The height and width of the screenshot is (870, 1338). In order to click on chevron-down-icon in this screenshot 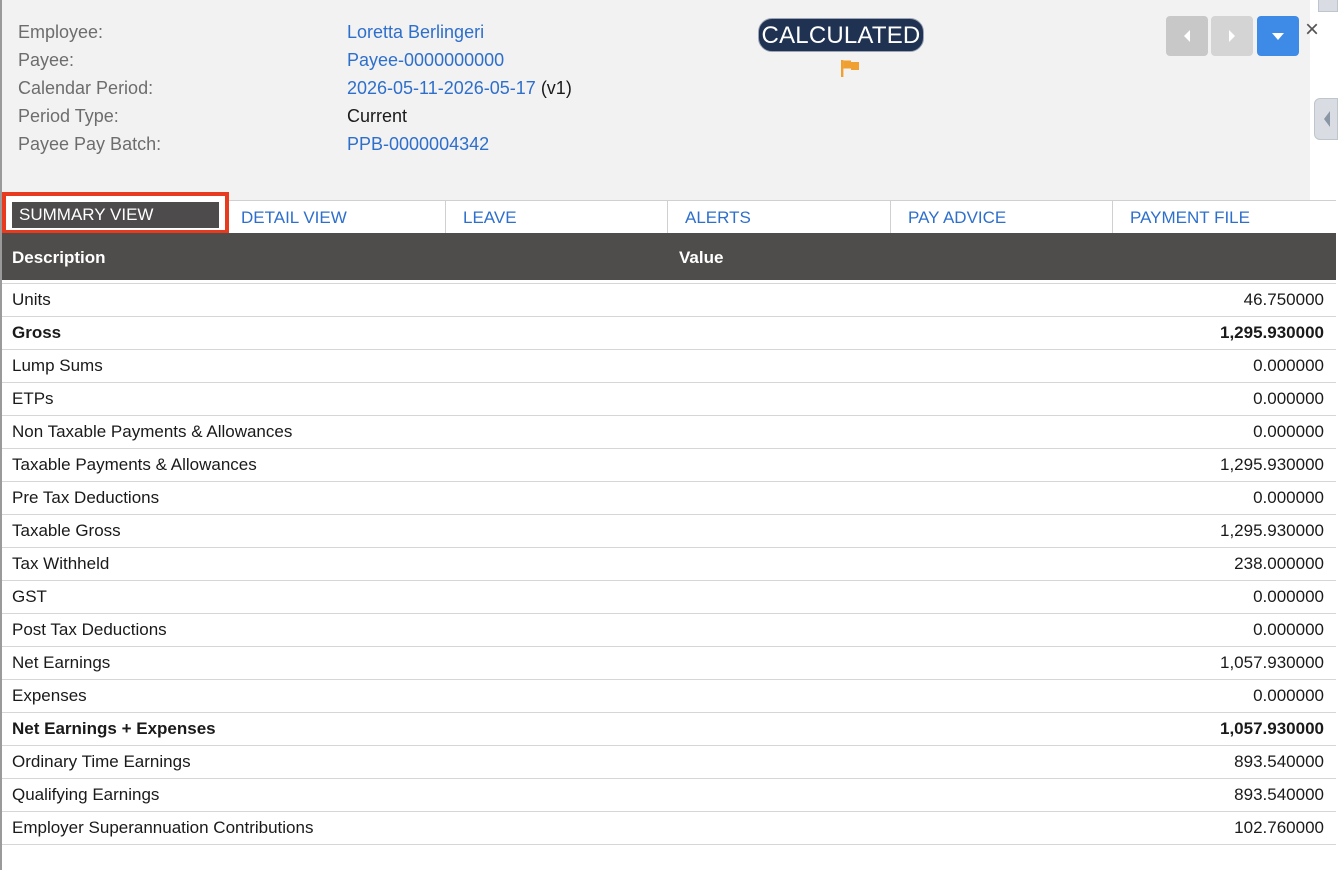, I will do `click(1278, 36)`.